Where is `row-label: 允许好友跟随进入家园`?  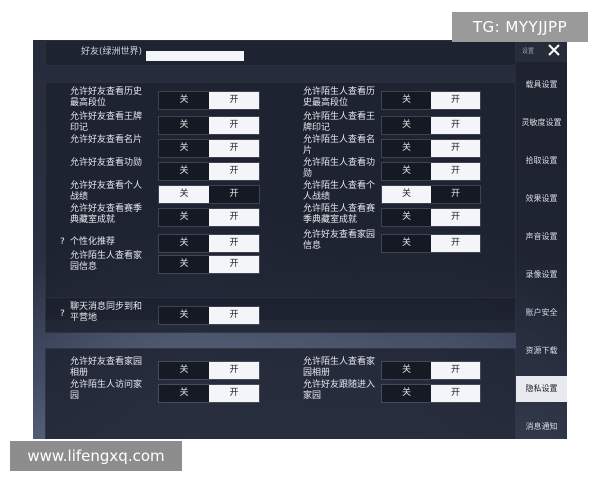
row-label: 允许好友跟随进入家园 is located at coordinates (339, 390).